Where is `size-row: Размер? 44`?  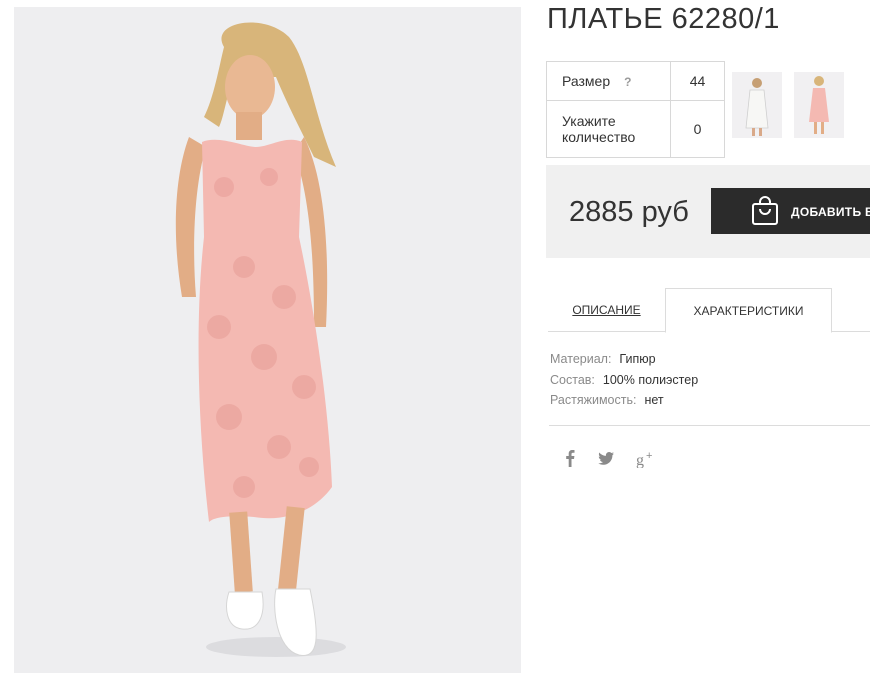 size-row: Размер? 44 is located at coordinates (635, 81).